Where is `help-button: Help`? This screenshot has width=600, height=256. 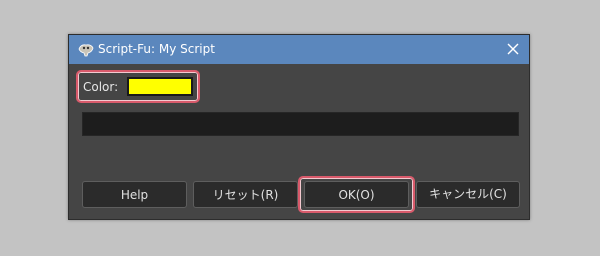 help-button: Help is located at coordinates (134, 194).